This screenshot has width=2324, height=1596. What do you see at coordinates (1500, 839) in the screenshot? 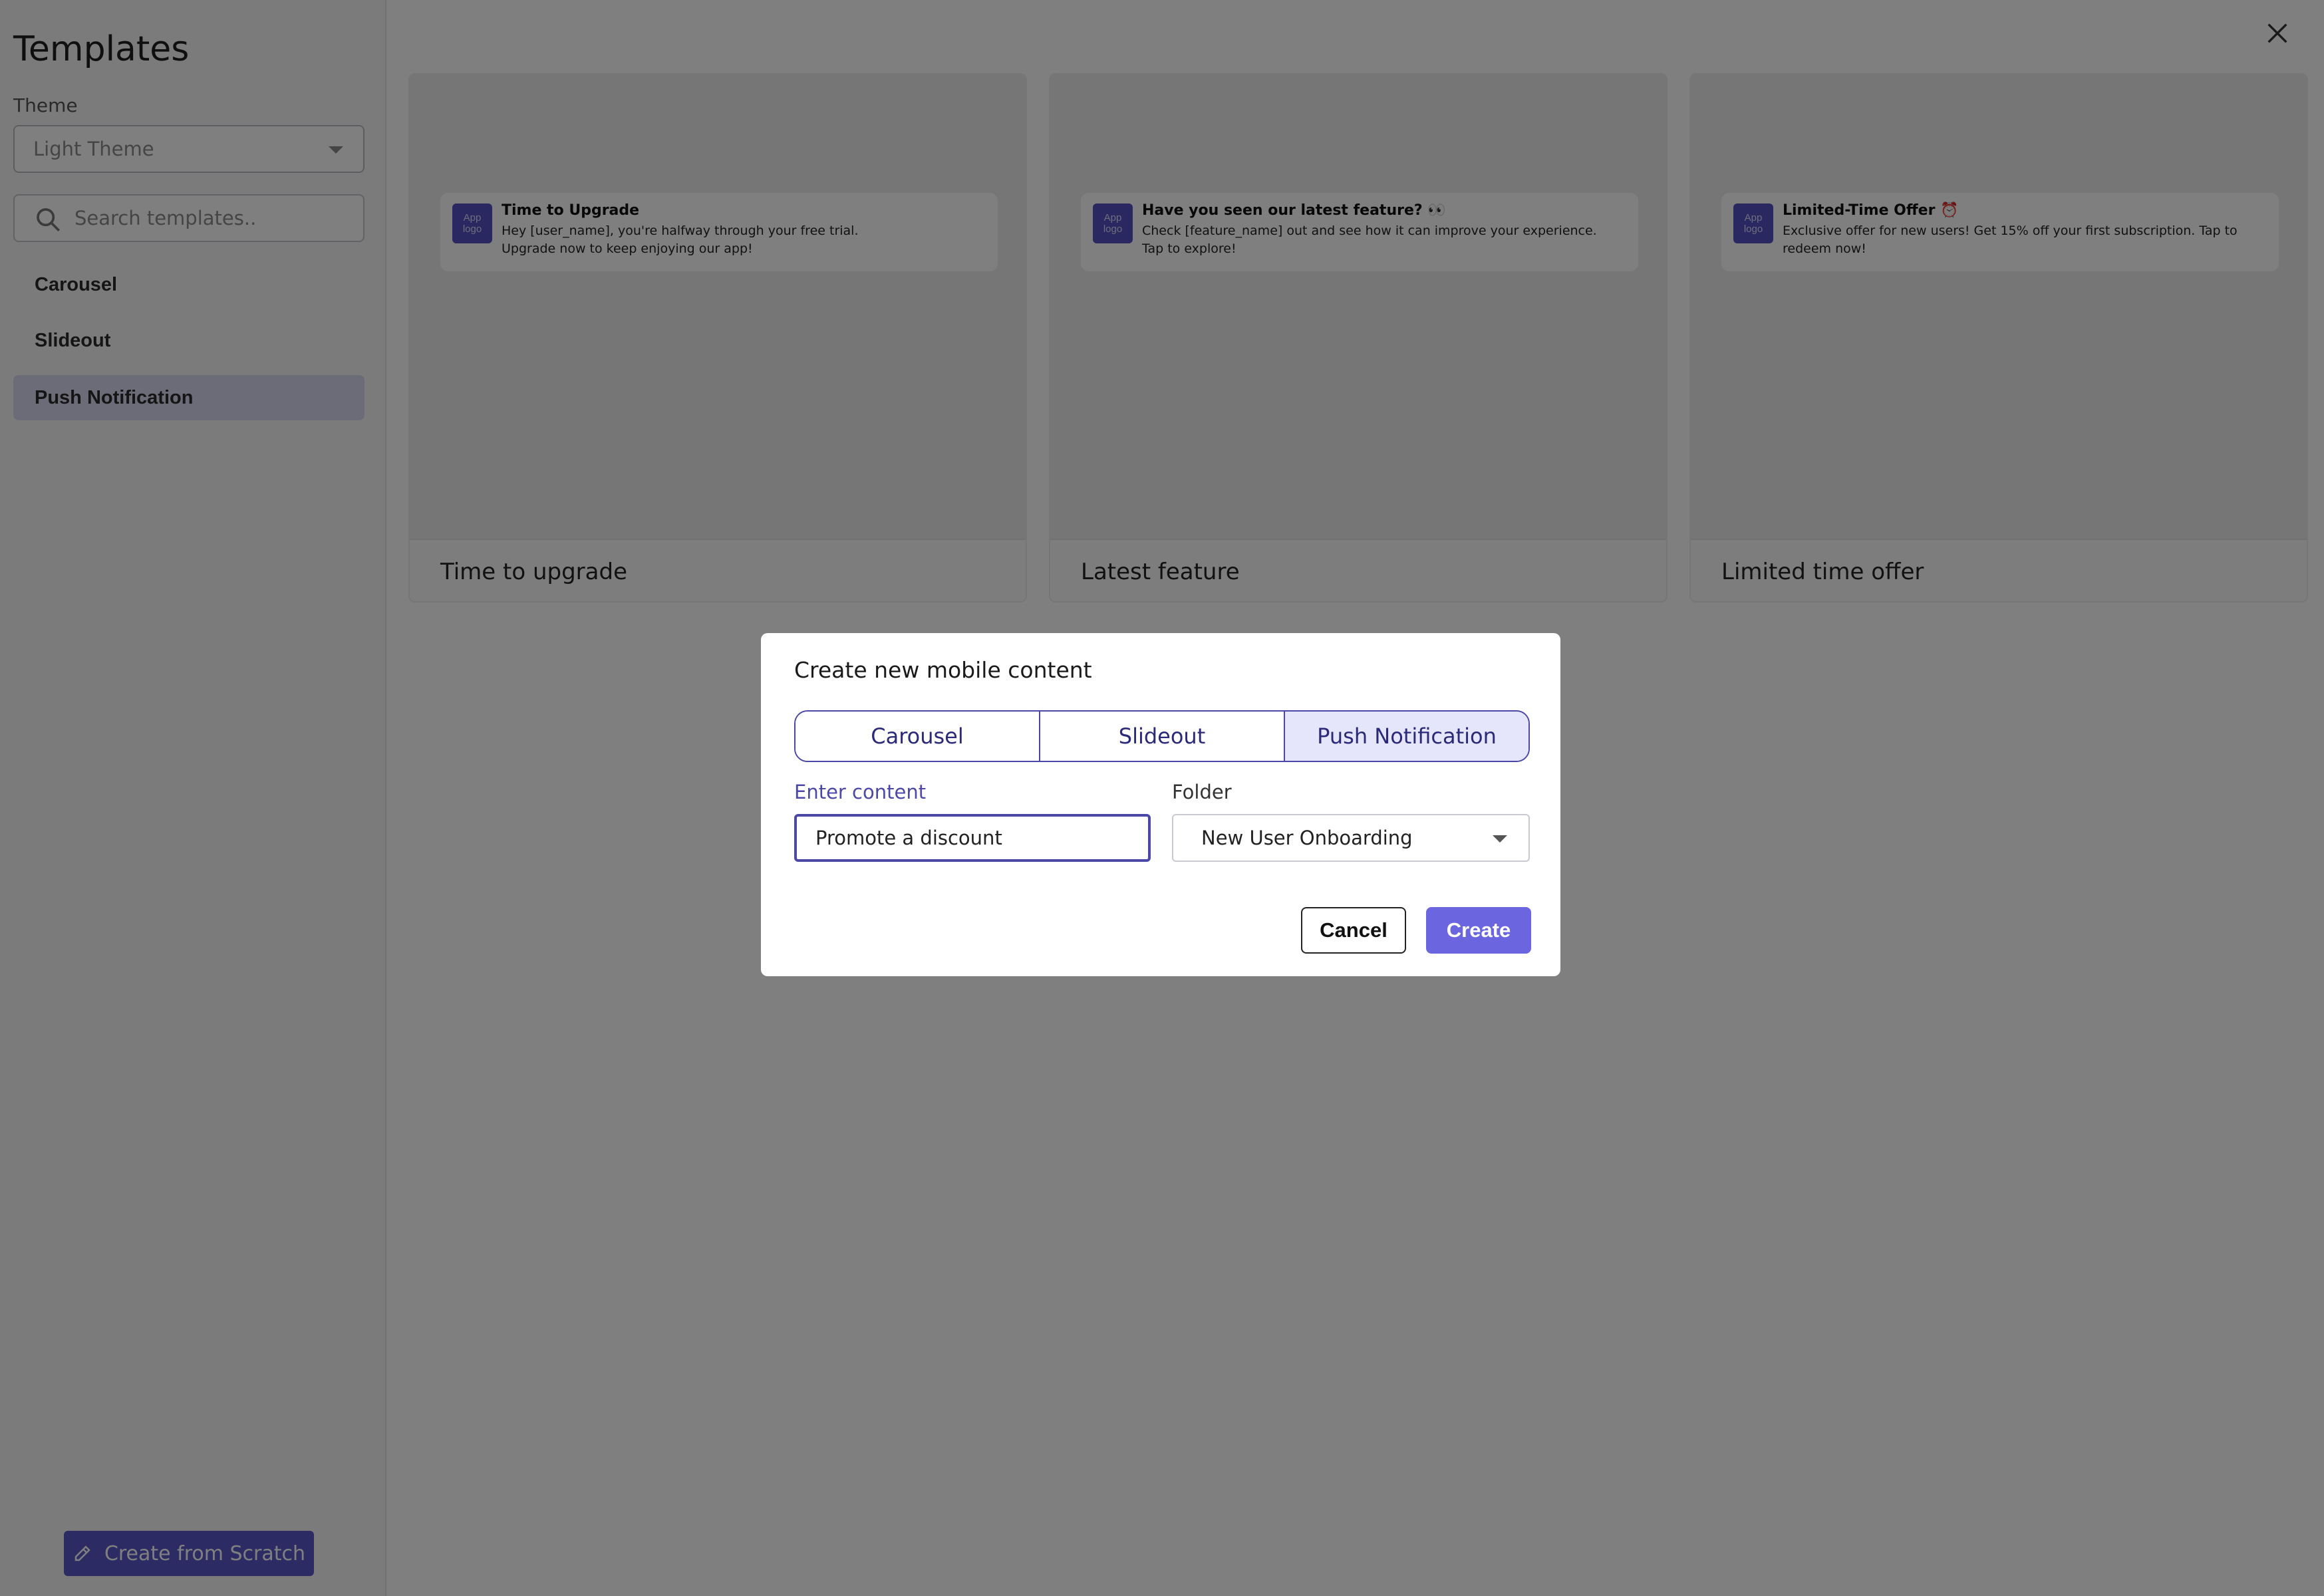
I see `chevron-down-icon` at bounding box center [1500, 839].